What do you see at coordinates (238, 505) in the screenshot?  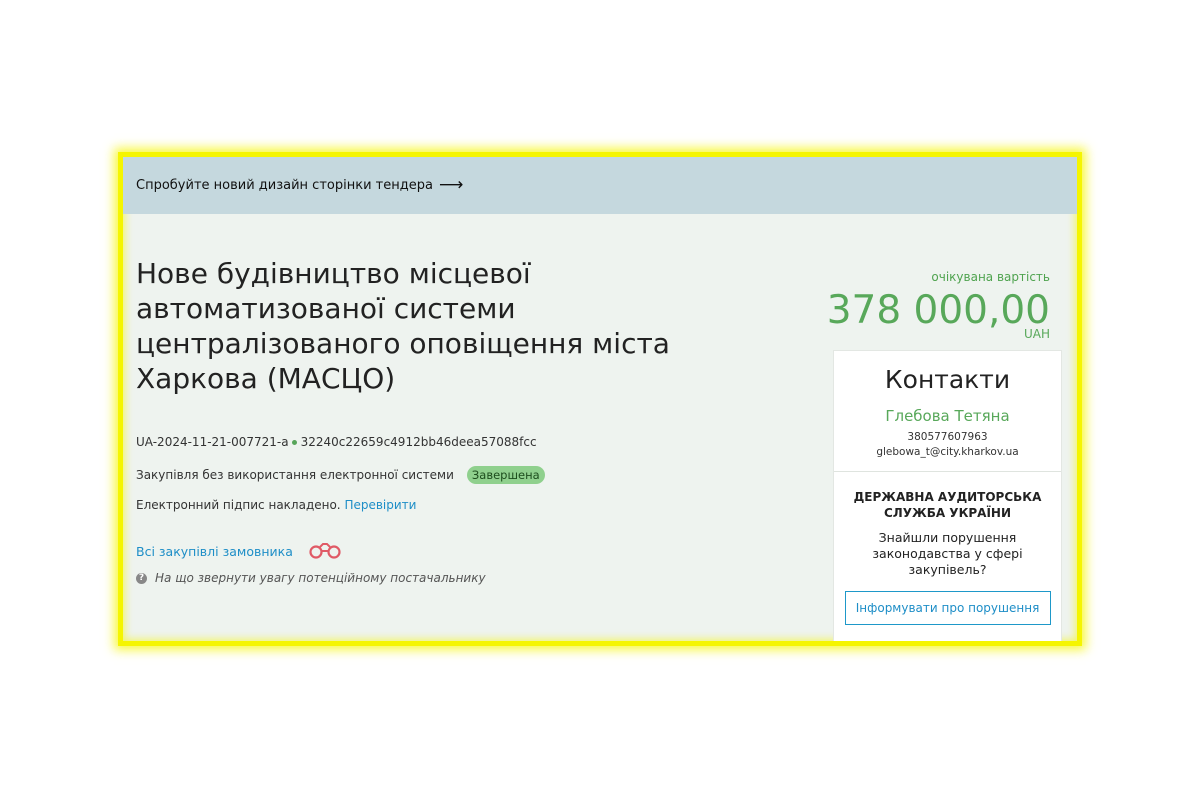 I see `signature-text: Електронний підпис накладено.` at bounding box center [238, 505].